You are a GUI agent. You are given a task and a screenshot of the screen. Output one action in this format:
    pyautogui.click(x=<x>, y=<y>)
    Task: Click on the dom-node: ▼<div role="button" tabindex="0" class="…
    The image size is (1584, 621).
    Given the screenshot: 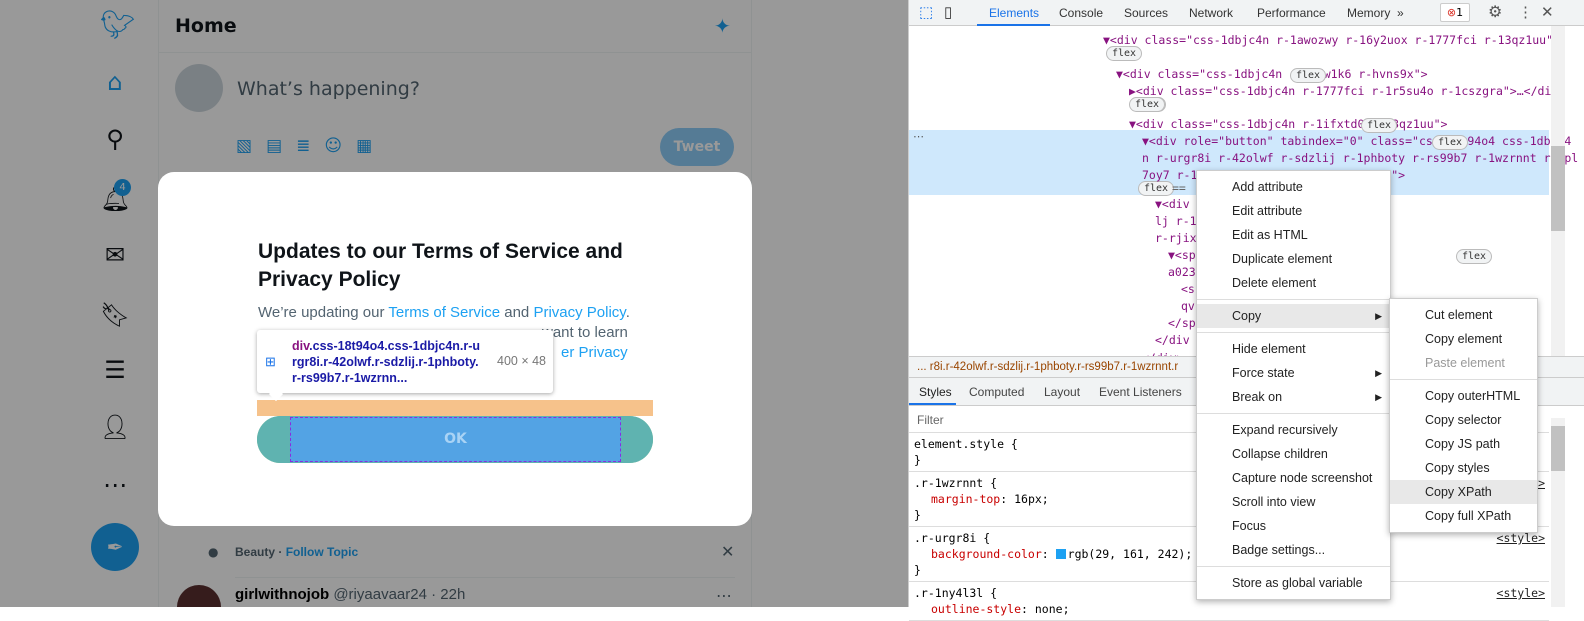 What is the action you would take?
    pyautogui.click(x=1356, y=141)
    